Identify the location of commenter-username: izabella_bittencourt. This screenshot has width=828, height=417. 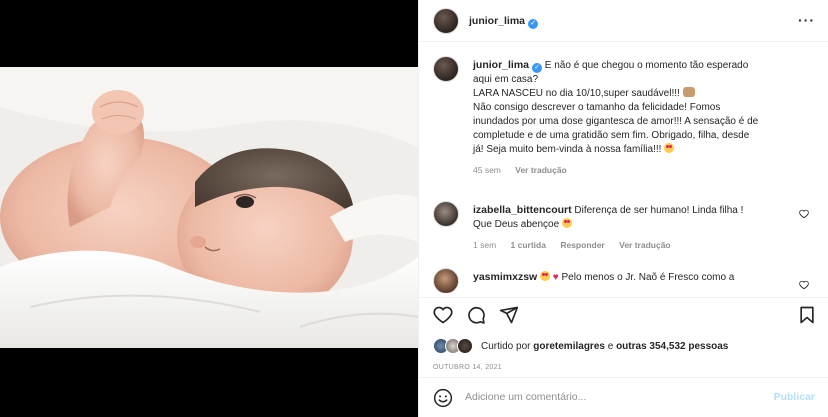
(522, 210).